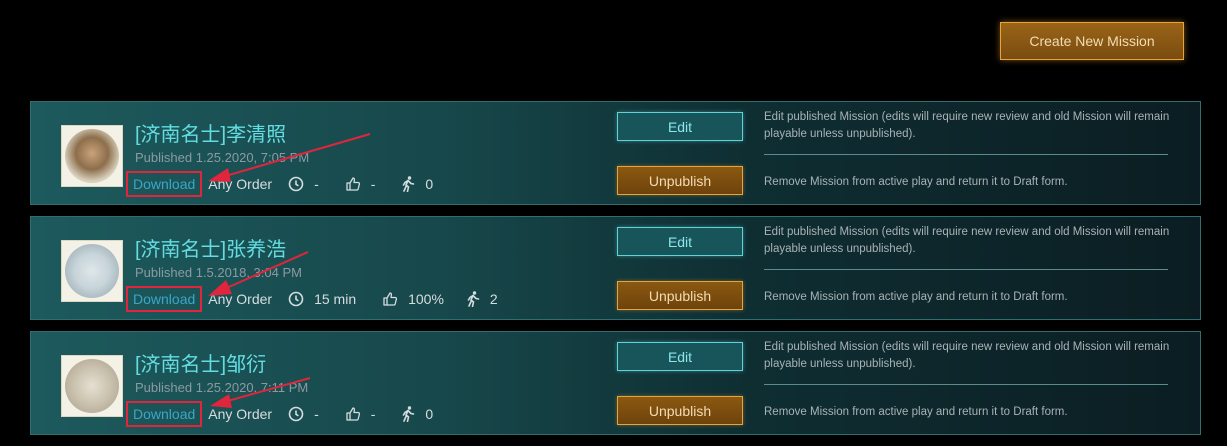 The width and height of the screenshot is (1227, 446). Describe the element at coordinates (335, 299) in the screenshot. I see `time-value: 15 min` at that location.